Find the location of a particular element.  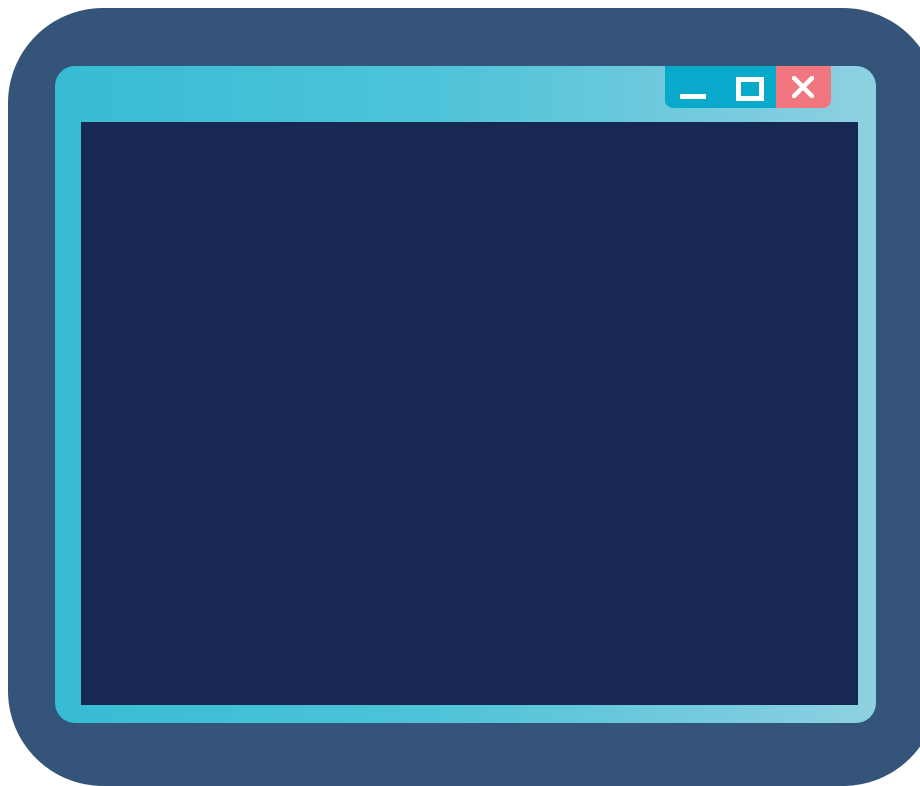

close-button is located at coordinates (803, 87).